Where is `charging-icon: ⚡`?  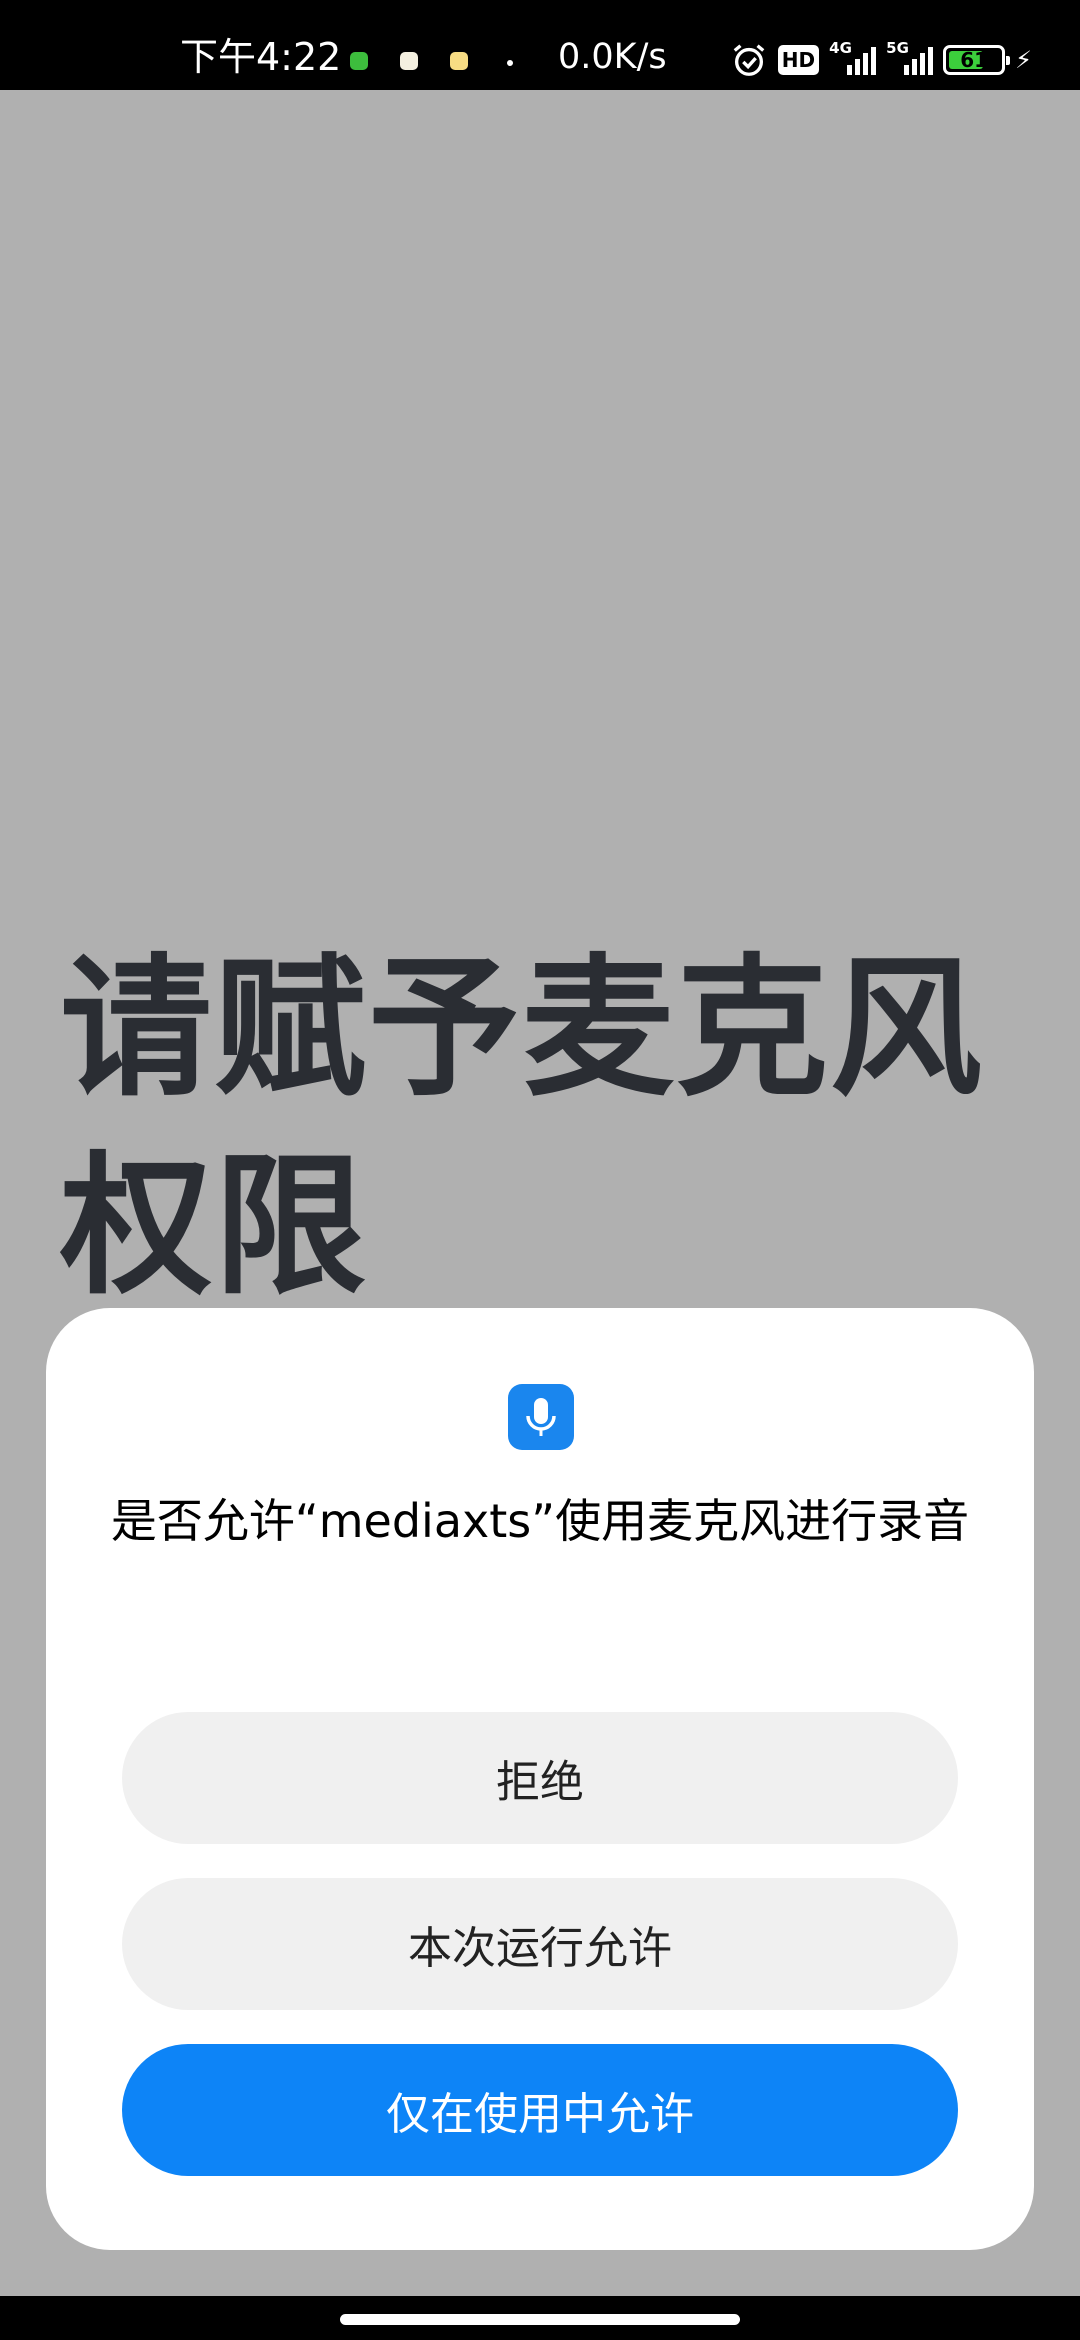
charging-icon: ⚡ is located at coordinates (1023, 60).